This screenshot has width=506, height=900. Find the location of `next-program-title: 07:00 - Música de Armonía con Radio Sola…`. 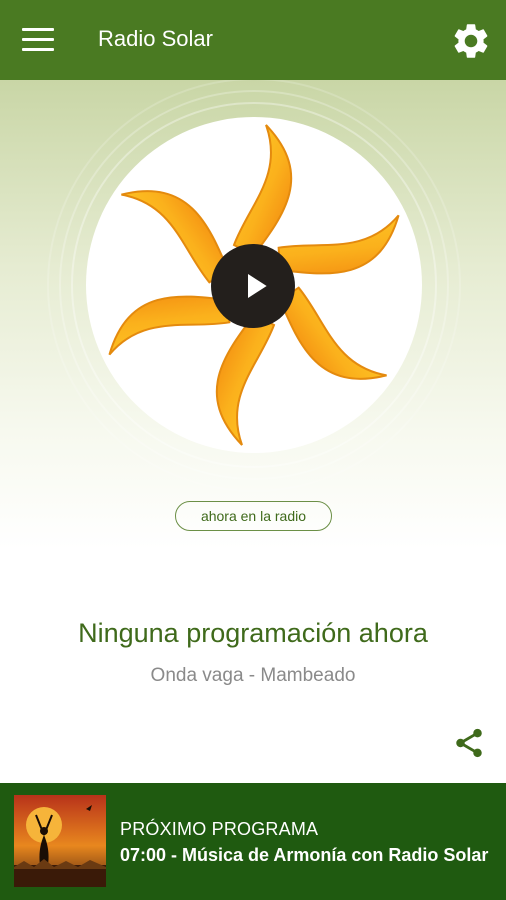

next-program-title: 07:00 - Música de Armonía con Radio Sola… is located at coordinates (304, 855).